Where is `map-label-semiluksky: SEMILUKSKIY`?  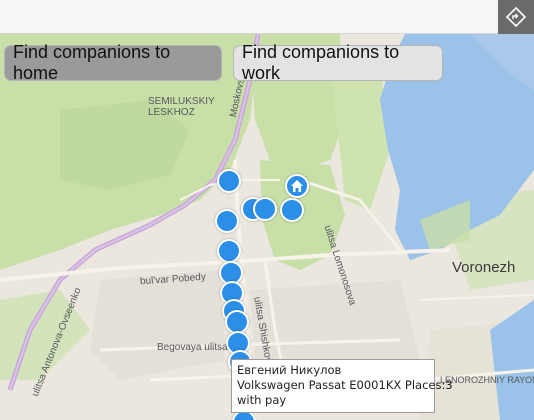 map-label-semiluksky: SEMILUKSKIY is located at coordinates (181, 101).